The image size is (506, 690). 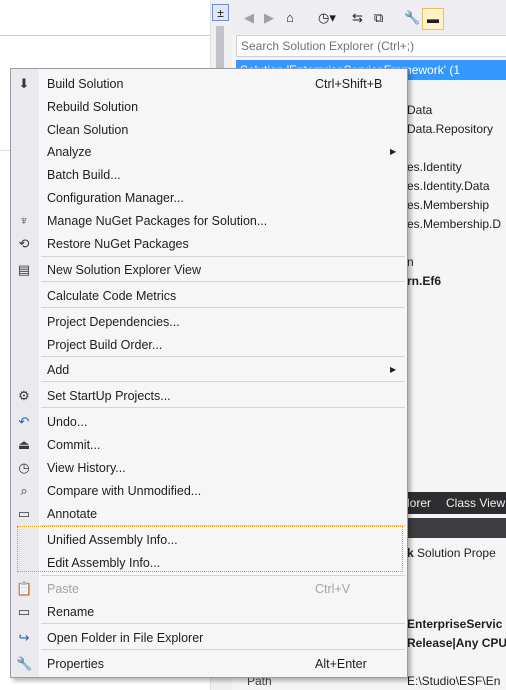 What do you see at coordinates (456, 643) in the screenshot?
I see `property-config-value: Release|Any CPU` at bounding box center [456, 643].